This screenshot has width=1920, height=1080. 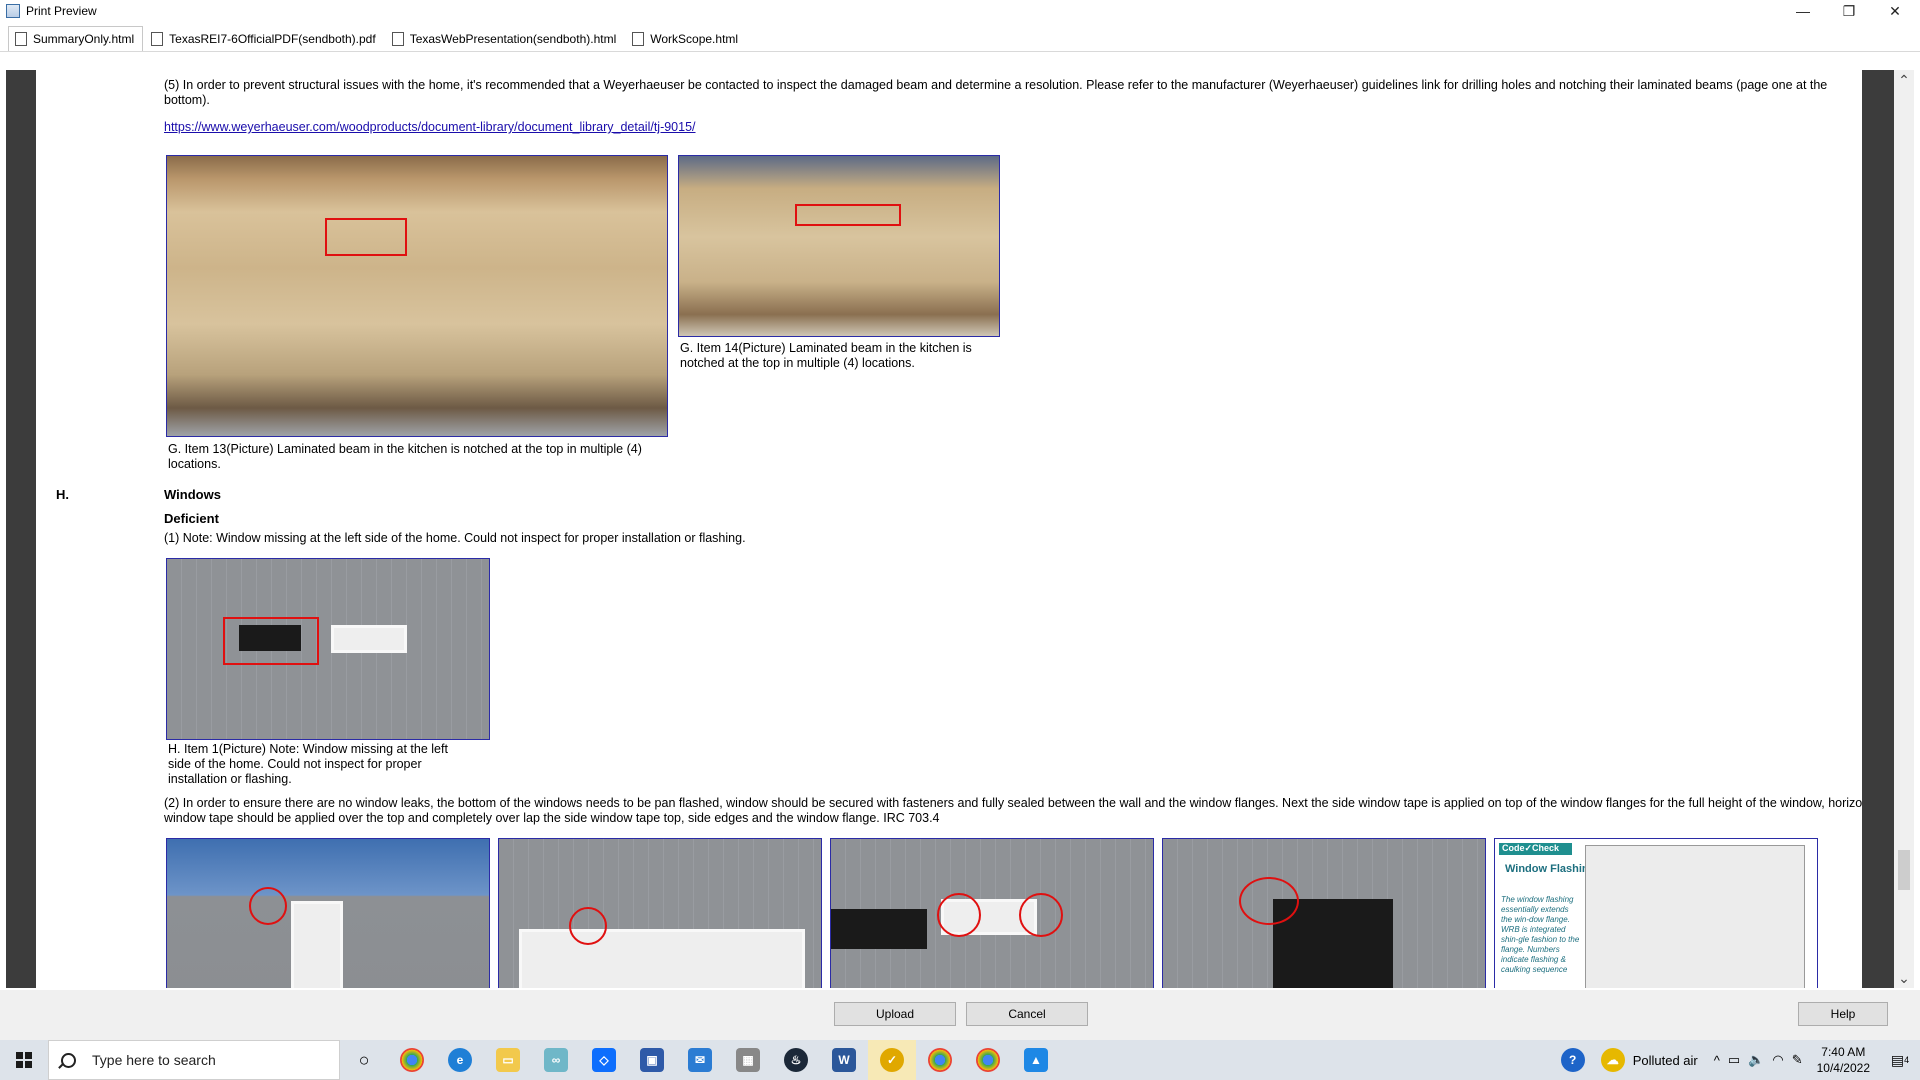 What do you see at coordinates (1803, 11) in the screenshot?
I see `minimize-button: —` at bounding box center [1803, 11].